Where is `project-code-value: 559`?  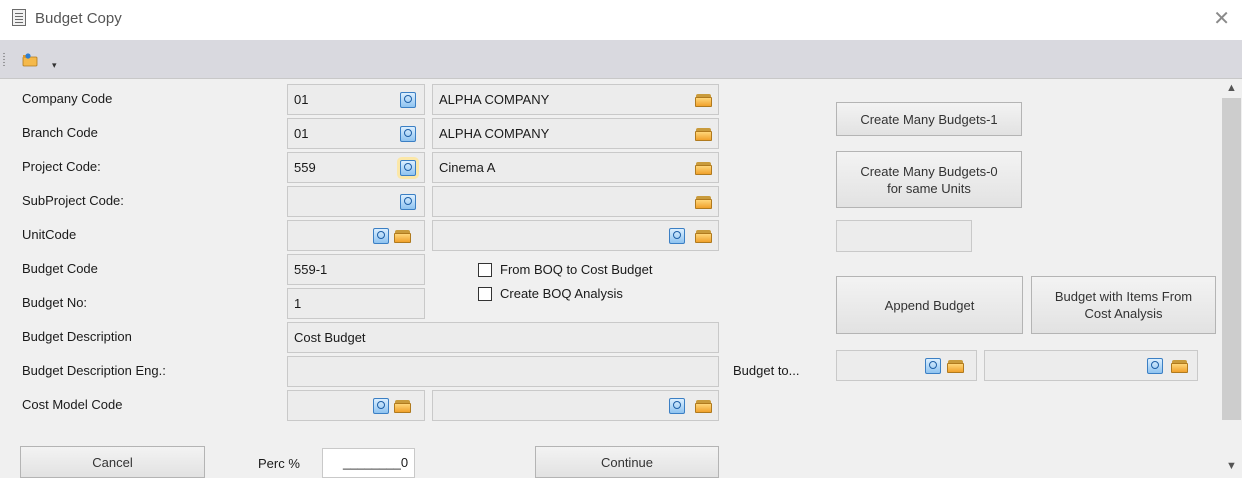
project-code-value: 559 is located at coordinates (305, 167).